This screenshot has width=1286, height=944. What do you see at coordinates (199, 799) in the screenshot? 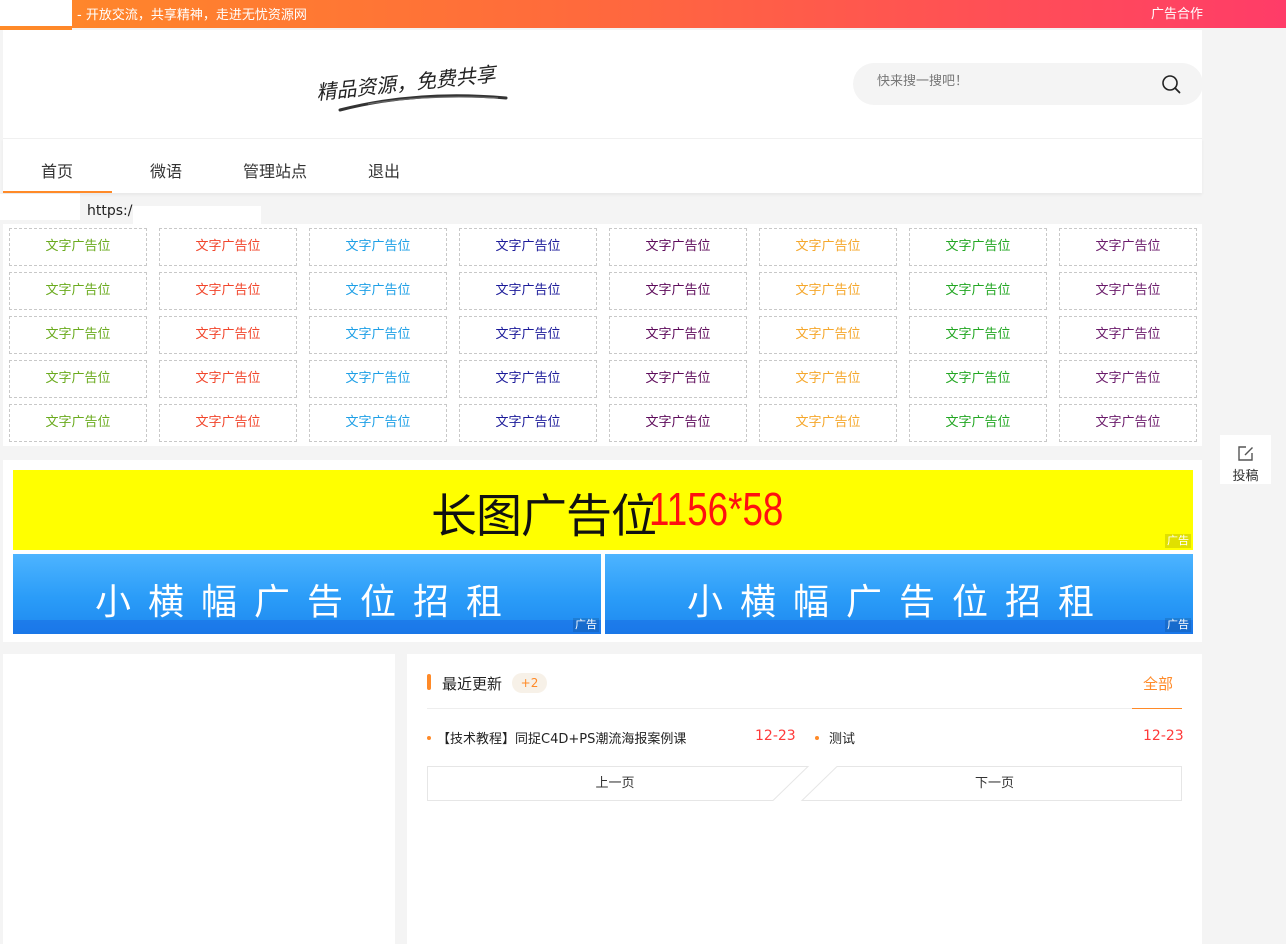
I see `left-sidebar-panel` at bounding box center [199, 799].